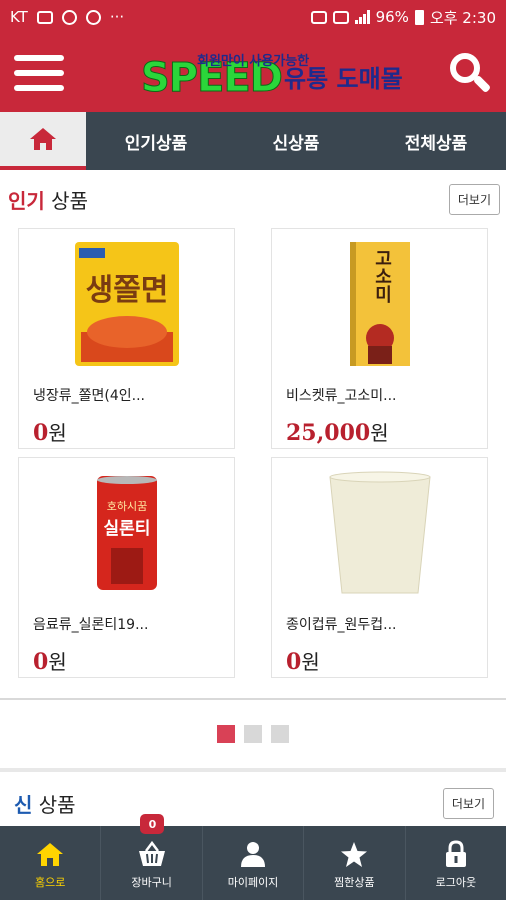  Describe the element at coordinates (253, 199) in the screenshot. I see `popular-section-header: 인기 상품 더보기` at that location.